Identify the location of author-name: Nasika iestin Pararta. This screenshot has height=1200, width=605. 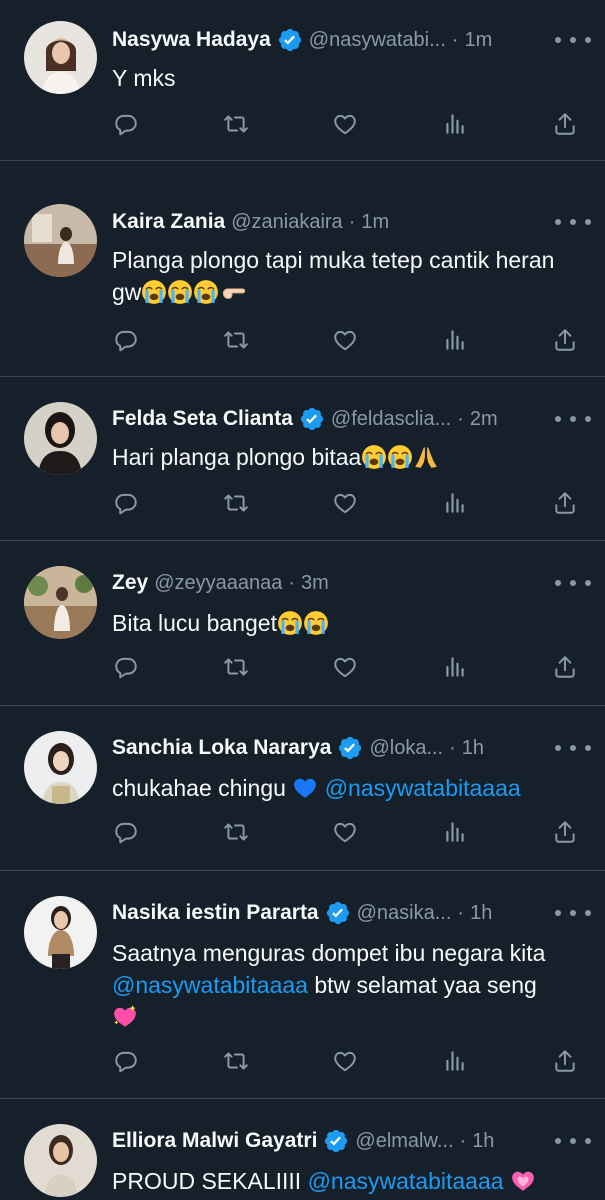
(215, 913).